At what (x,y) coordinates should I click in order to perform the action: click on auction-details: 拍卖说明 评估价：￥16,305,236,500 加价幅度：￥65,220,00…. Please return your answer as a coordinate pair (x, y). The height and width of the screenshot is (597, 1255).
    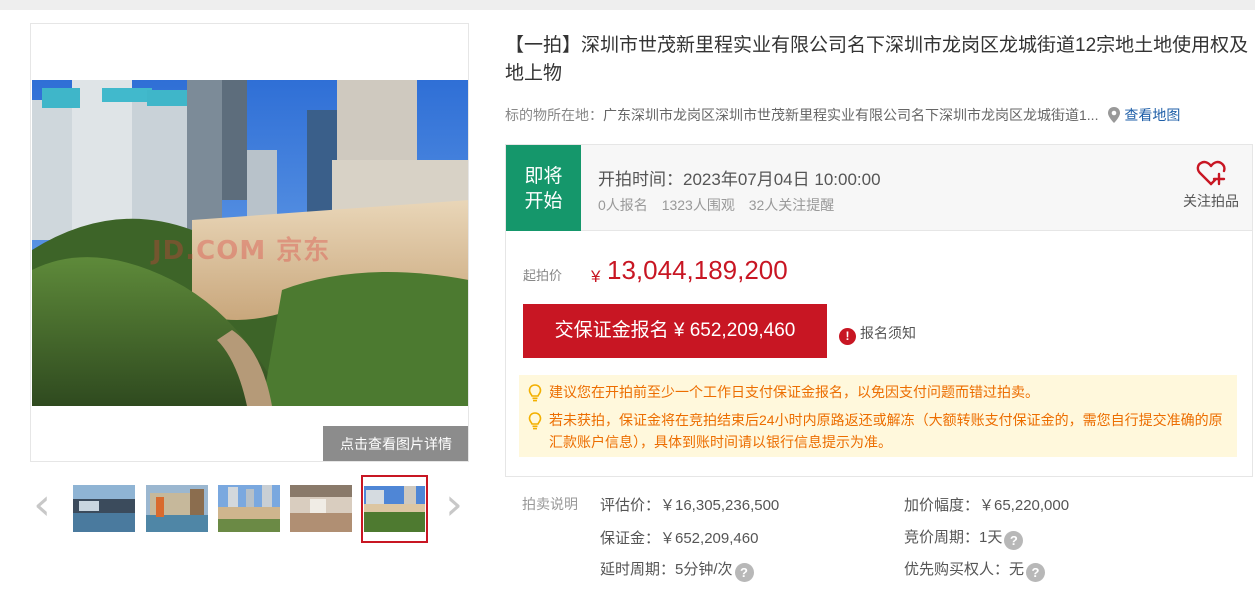
    Looking at the image, I should click on (879, 541).